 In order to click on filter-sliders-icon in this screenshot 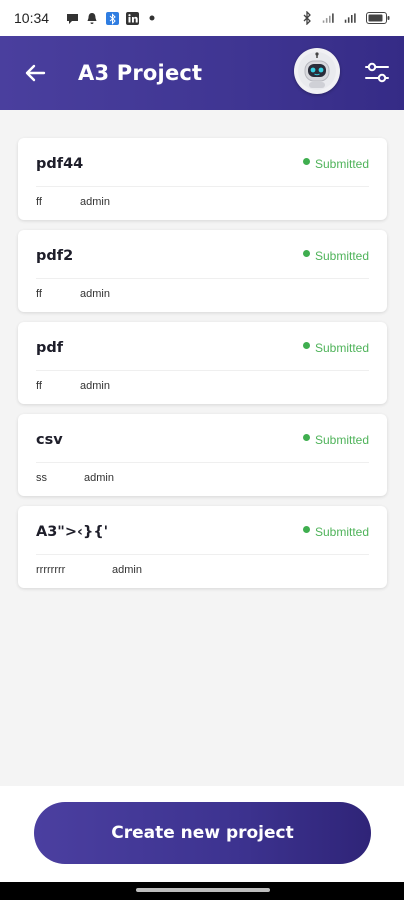, I will do `click(377, 73)`.